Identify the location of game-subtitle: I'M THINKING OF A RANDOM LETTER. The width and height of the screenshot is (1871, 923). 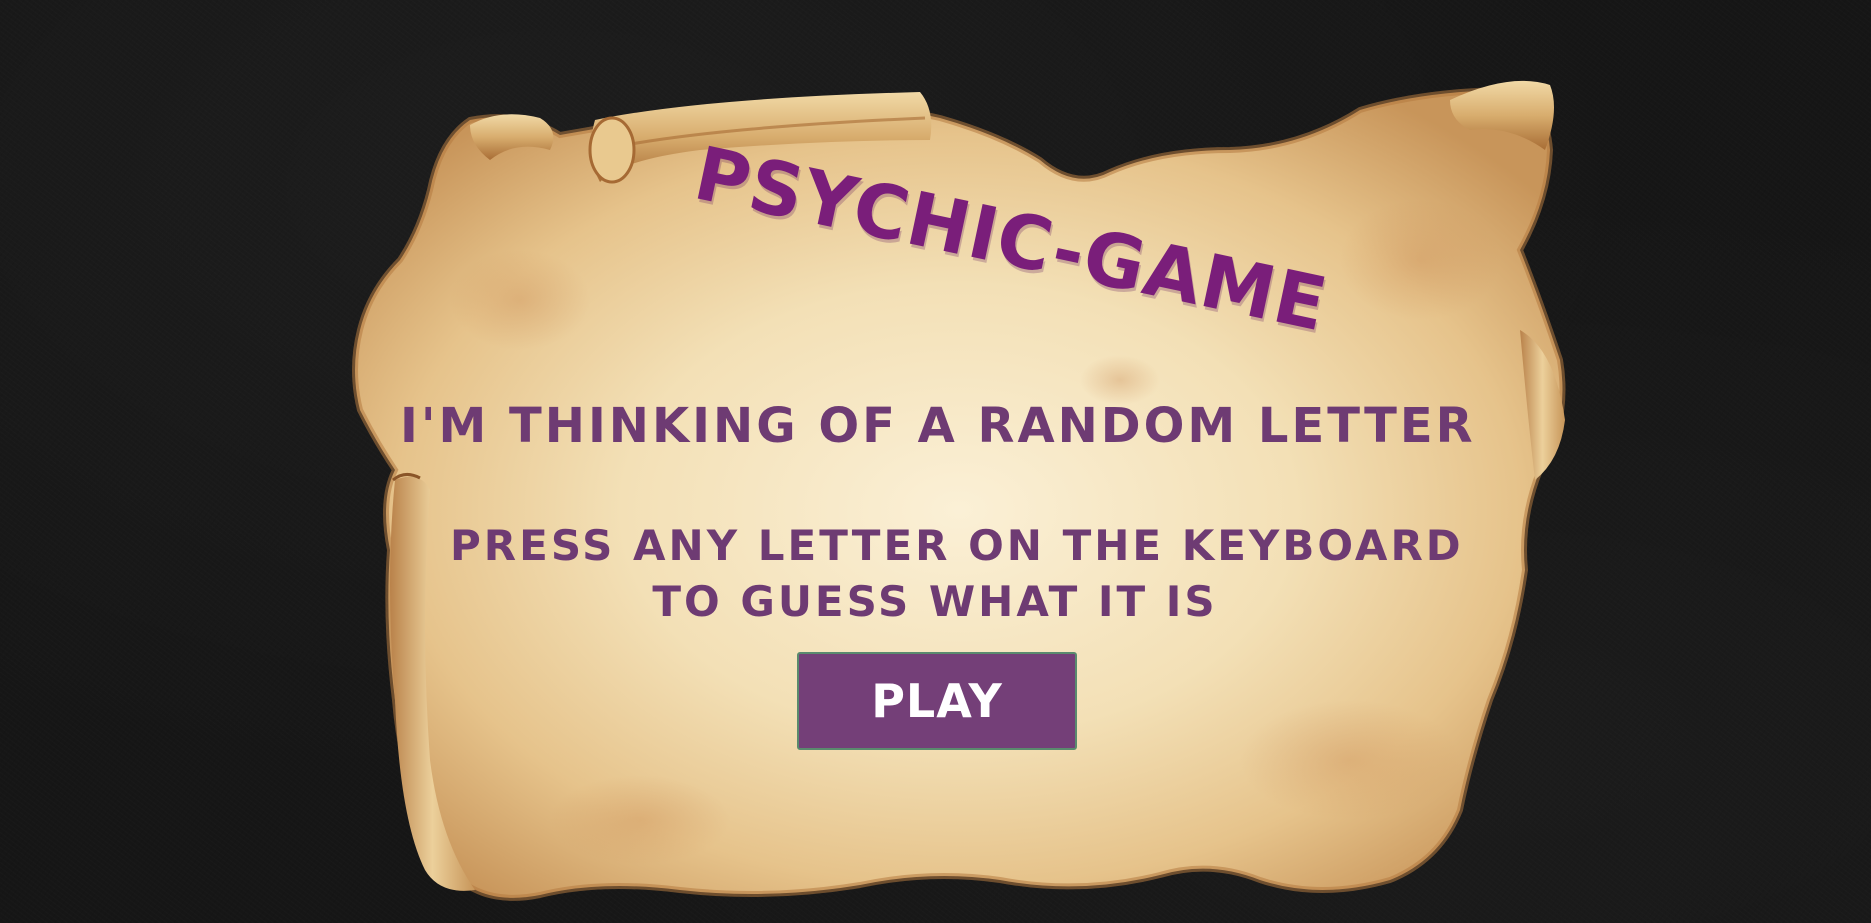
(938, 426).